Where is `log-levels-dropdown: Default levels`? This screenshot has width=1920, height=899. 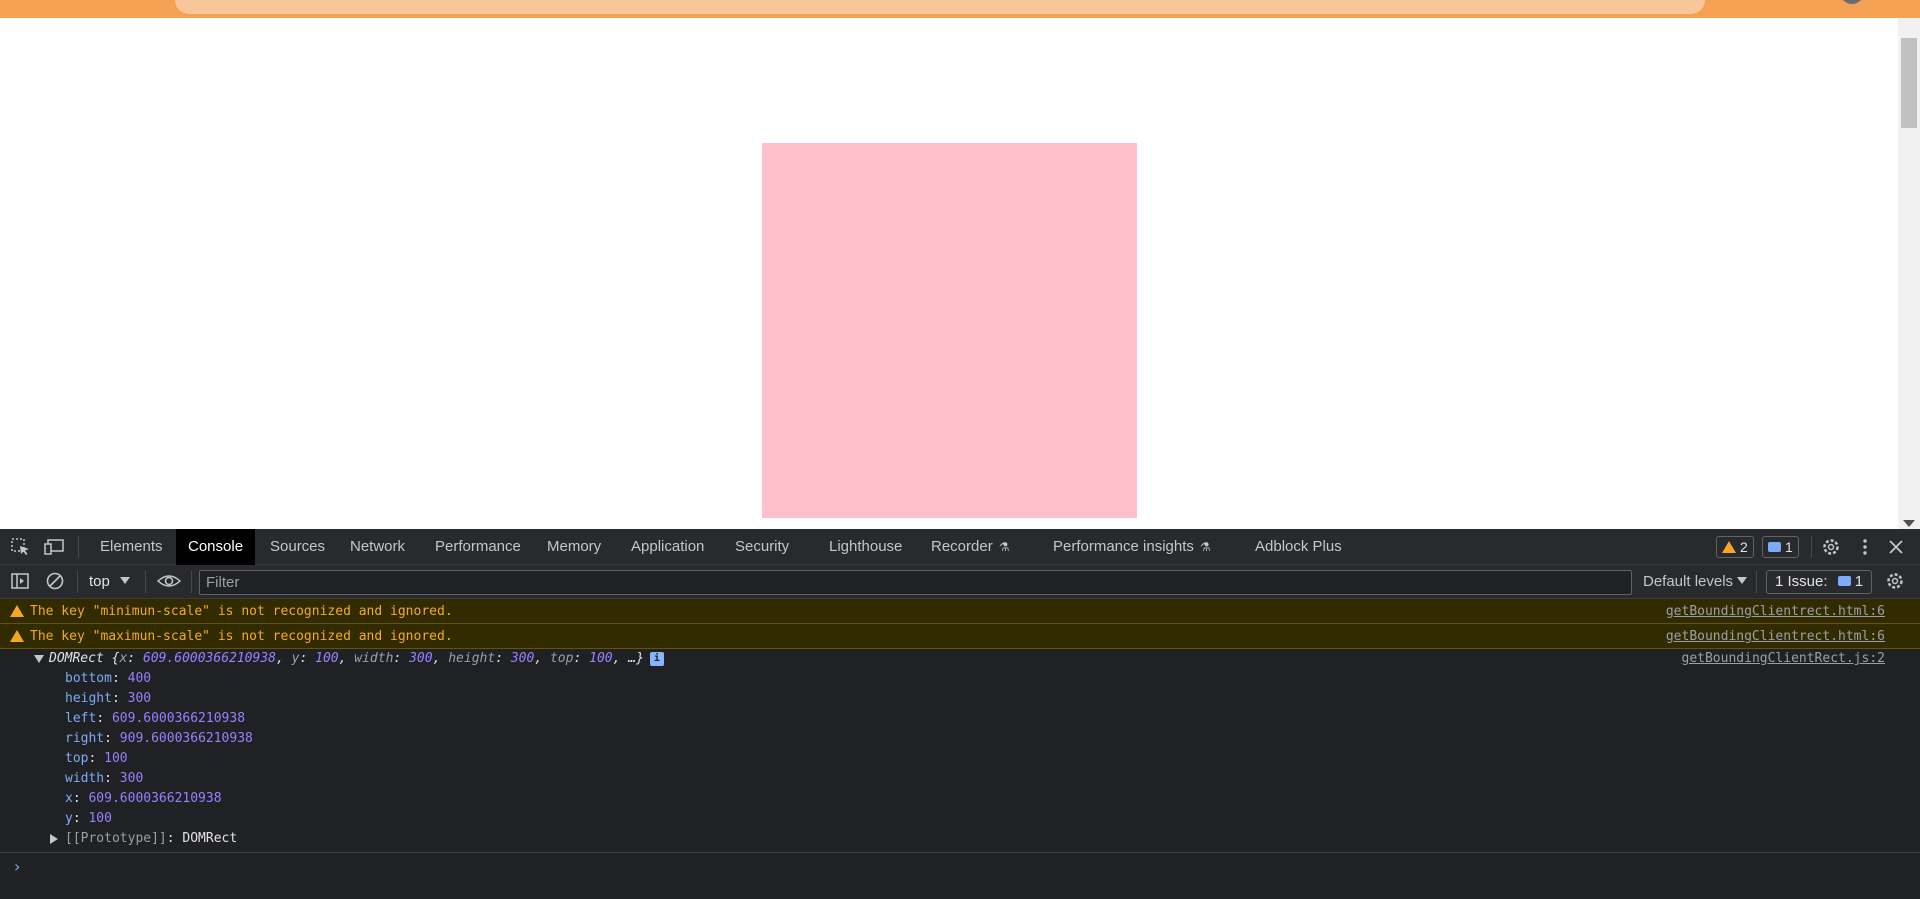 log-levels-dropdown: Default levels is located at coordinates (1695, 582).